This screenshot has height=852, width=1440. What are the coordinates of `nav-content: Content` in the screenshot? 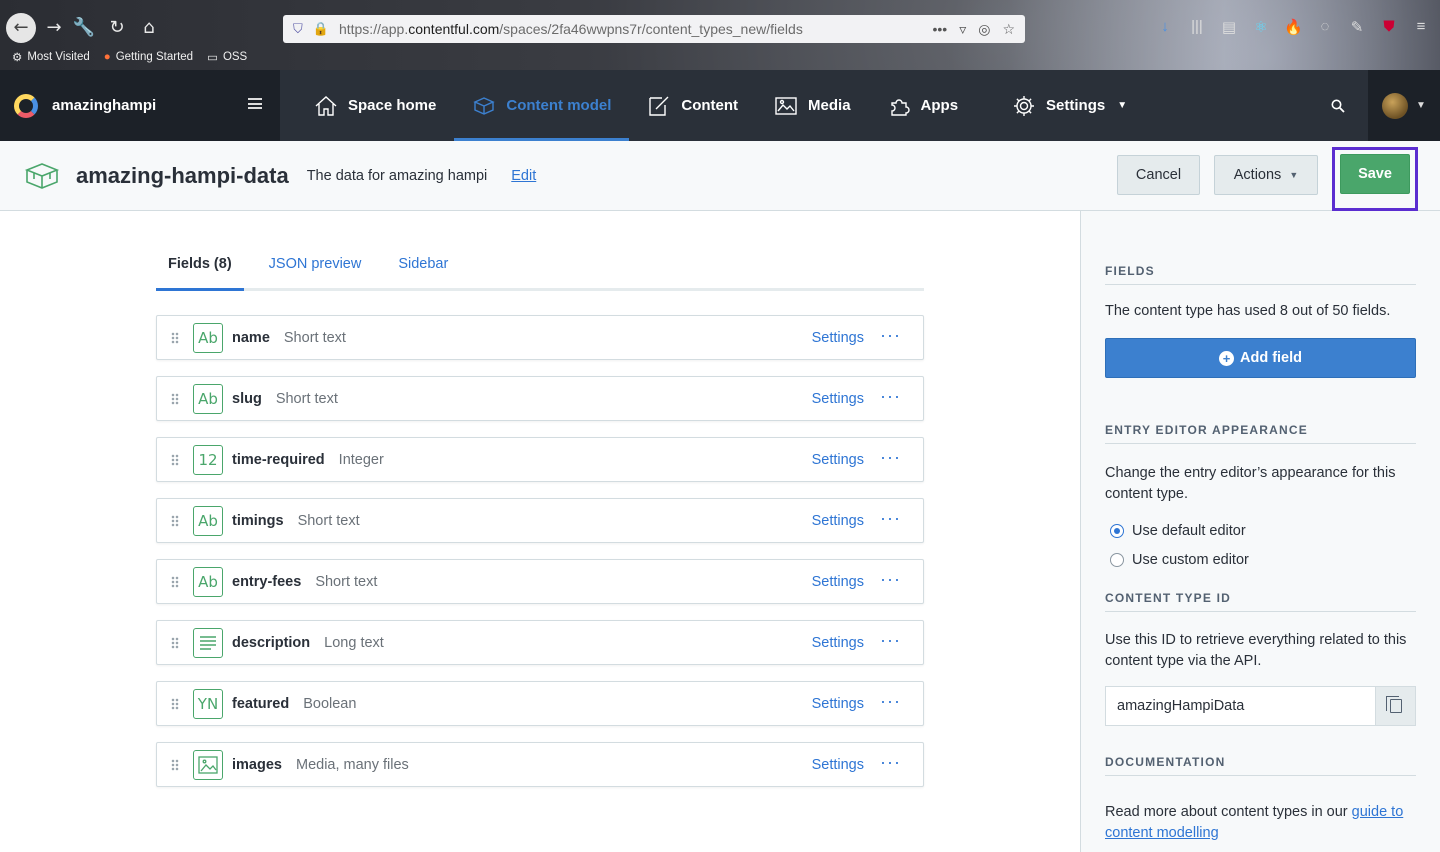 It's located at (692, 105).